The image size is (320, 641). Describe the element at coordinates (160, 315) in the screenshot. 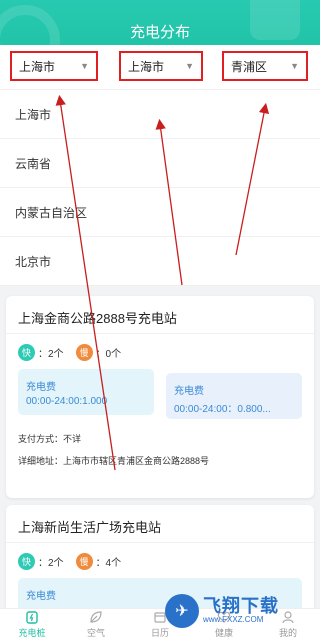

I see `station-name: 上海金商公路2888号充电站` at that location.